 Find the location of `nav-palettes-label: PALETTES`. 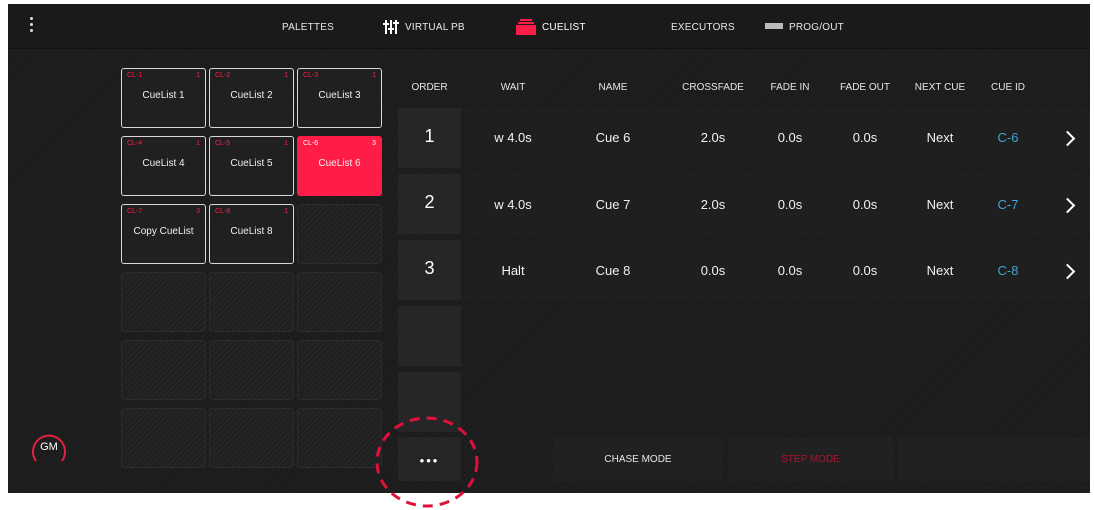

nav-palettes-label: PALETTES is located at coordinates (308, 27).